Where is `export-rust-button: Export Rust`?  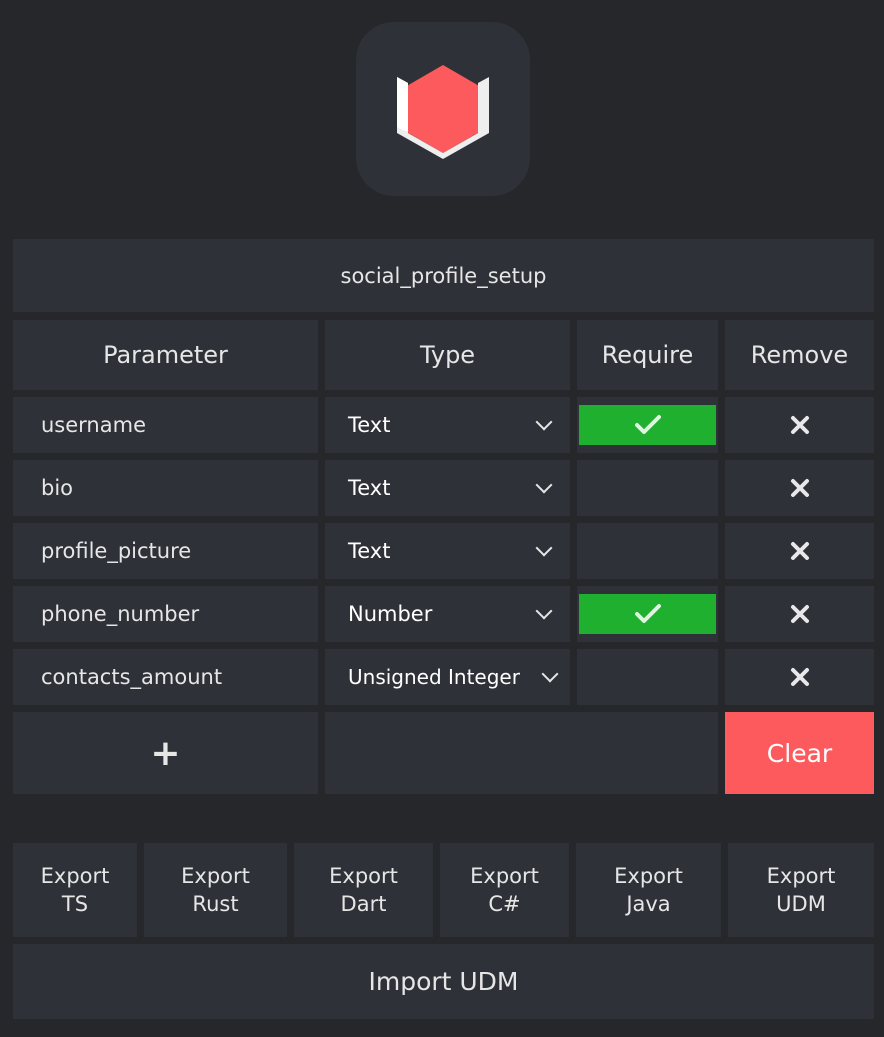 export-rust-button: Export Rust is located at coordinates (215, 890).